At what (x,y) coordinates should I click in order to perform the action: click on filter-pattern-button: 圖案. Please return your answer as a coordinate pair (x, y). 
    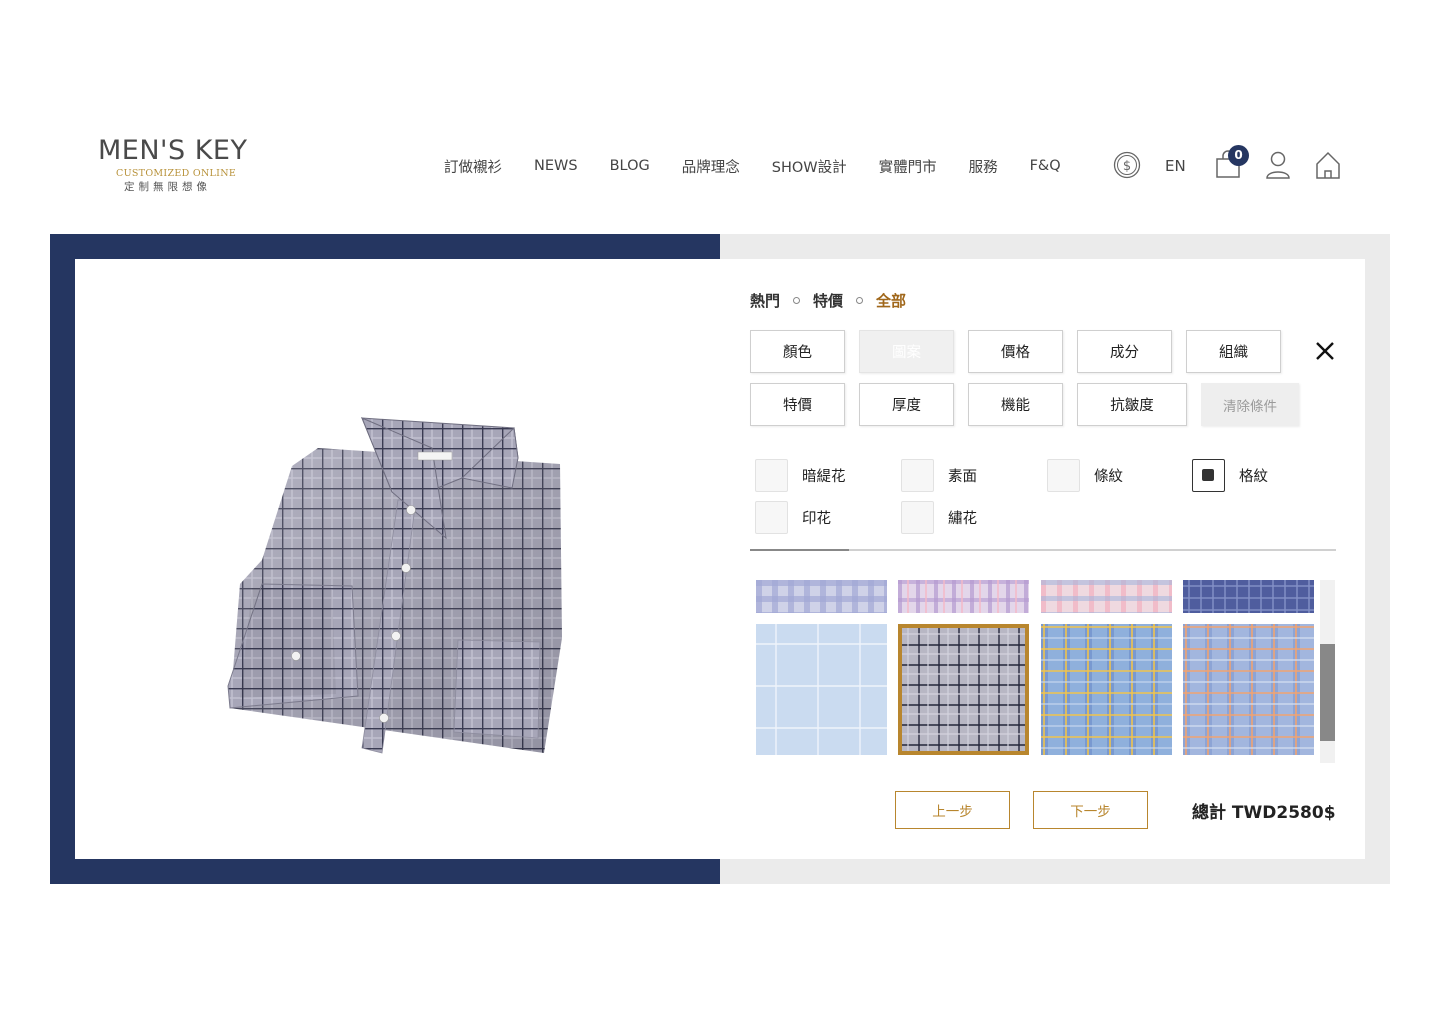
    Looking at the image, I should click on (906, 351).